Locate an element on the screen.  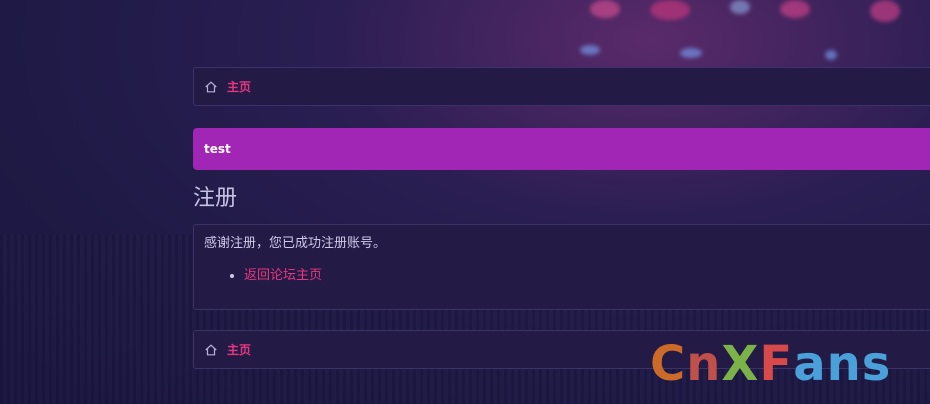
watermark-logo: CnXFans is located at coordinates (770, 364).